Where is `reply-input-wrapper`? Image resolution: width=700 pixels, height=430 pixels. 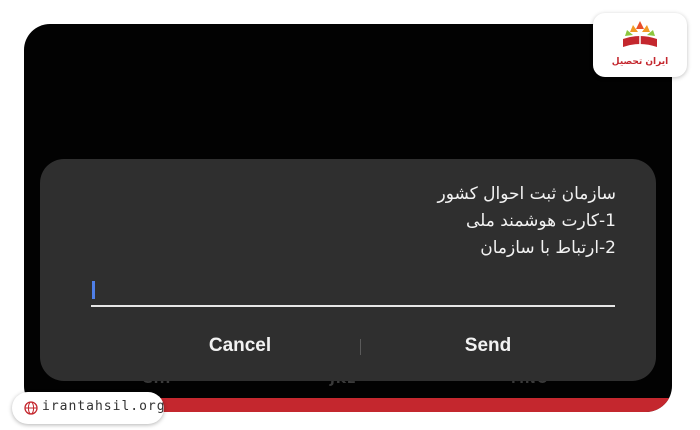 reply-input-wrapper is located at coordinates (353, 291).